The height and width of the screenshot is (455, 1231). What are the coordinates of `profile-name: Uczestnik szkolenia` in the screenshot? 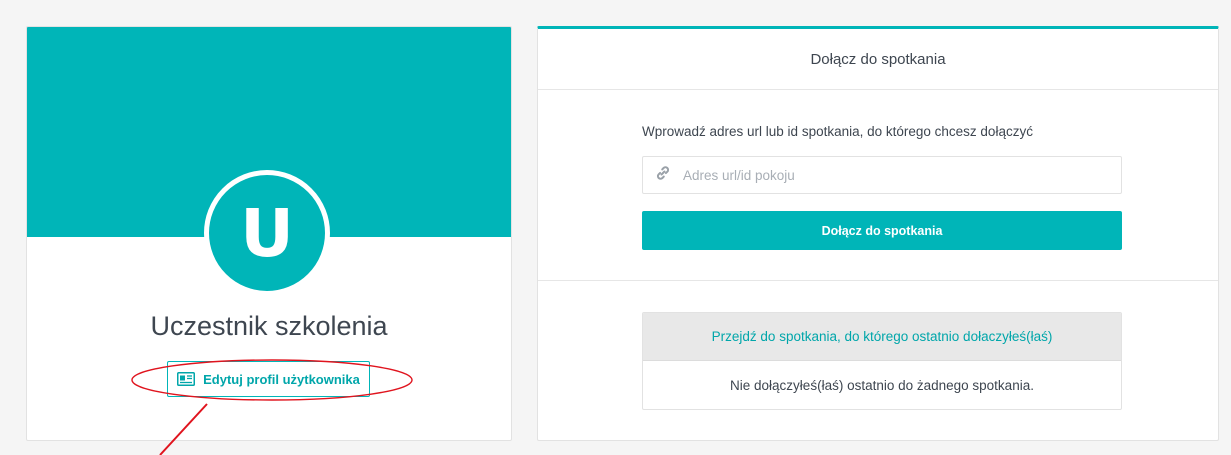 It's located at (269, 326).